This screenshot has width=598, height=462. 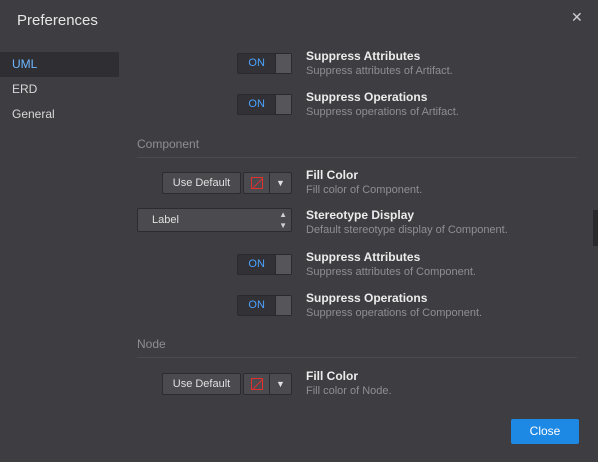 What do you see at coordinates (407, 230) in the screenshot?
I see `property-description: Default stereotype display of Component.` at bounding box center [407, 230].